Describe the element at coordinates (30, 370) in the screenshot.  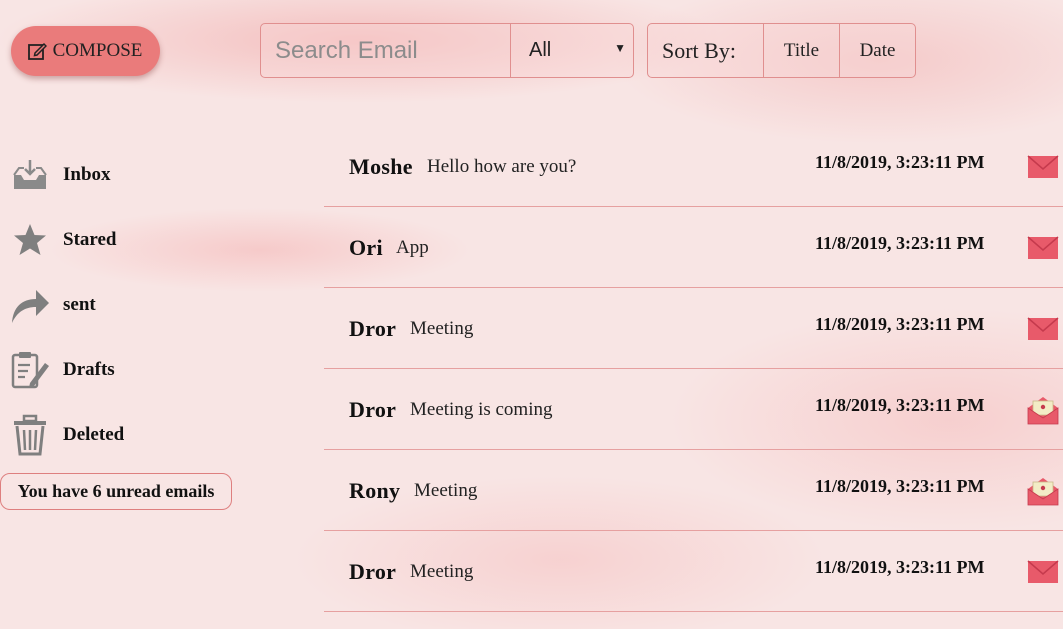
I see `clipboard-pencil-icon` at that location.